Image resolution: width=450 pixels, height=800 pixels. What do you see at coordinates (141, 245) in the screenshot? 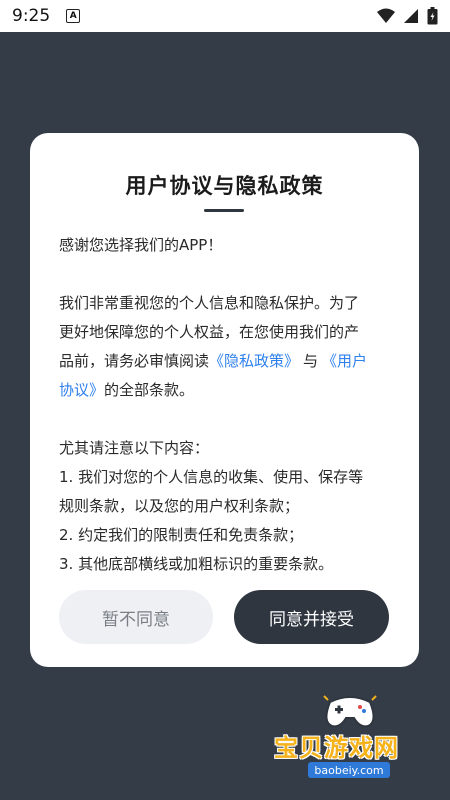
I see `greeting-text: 感谢您选择我们的APP！` at bounding box center [141, 245].